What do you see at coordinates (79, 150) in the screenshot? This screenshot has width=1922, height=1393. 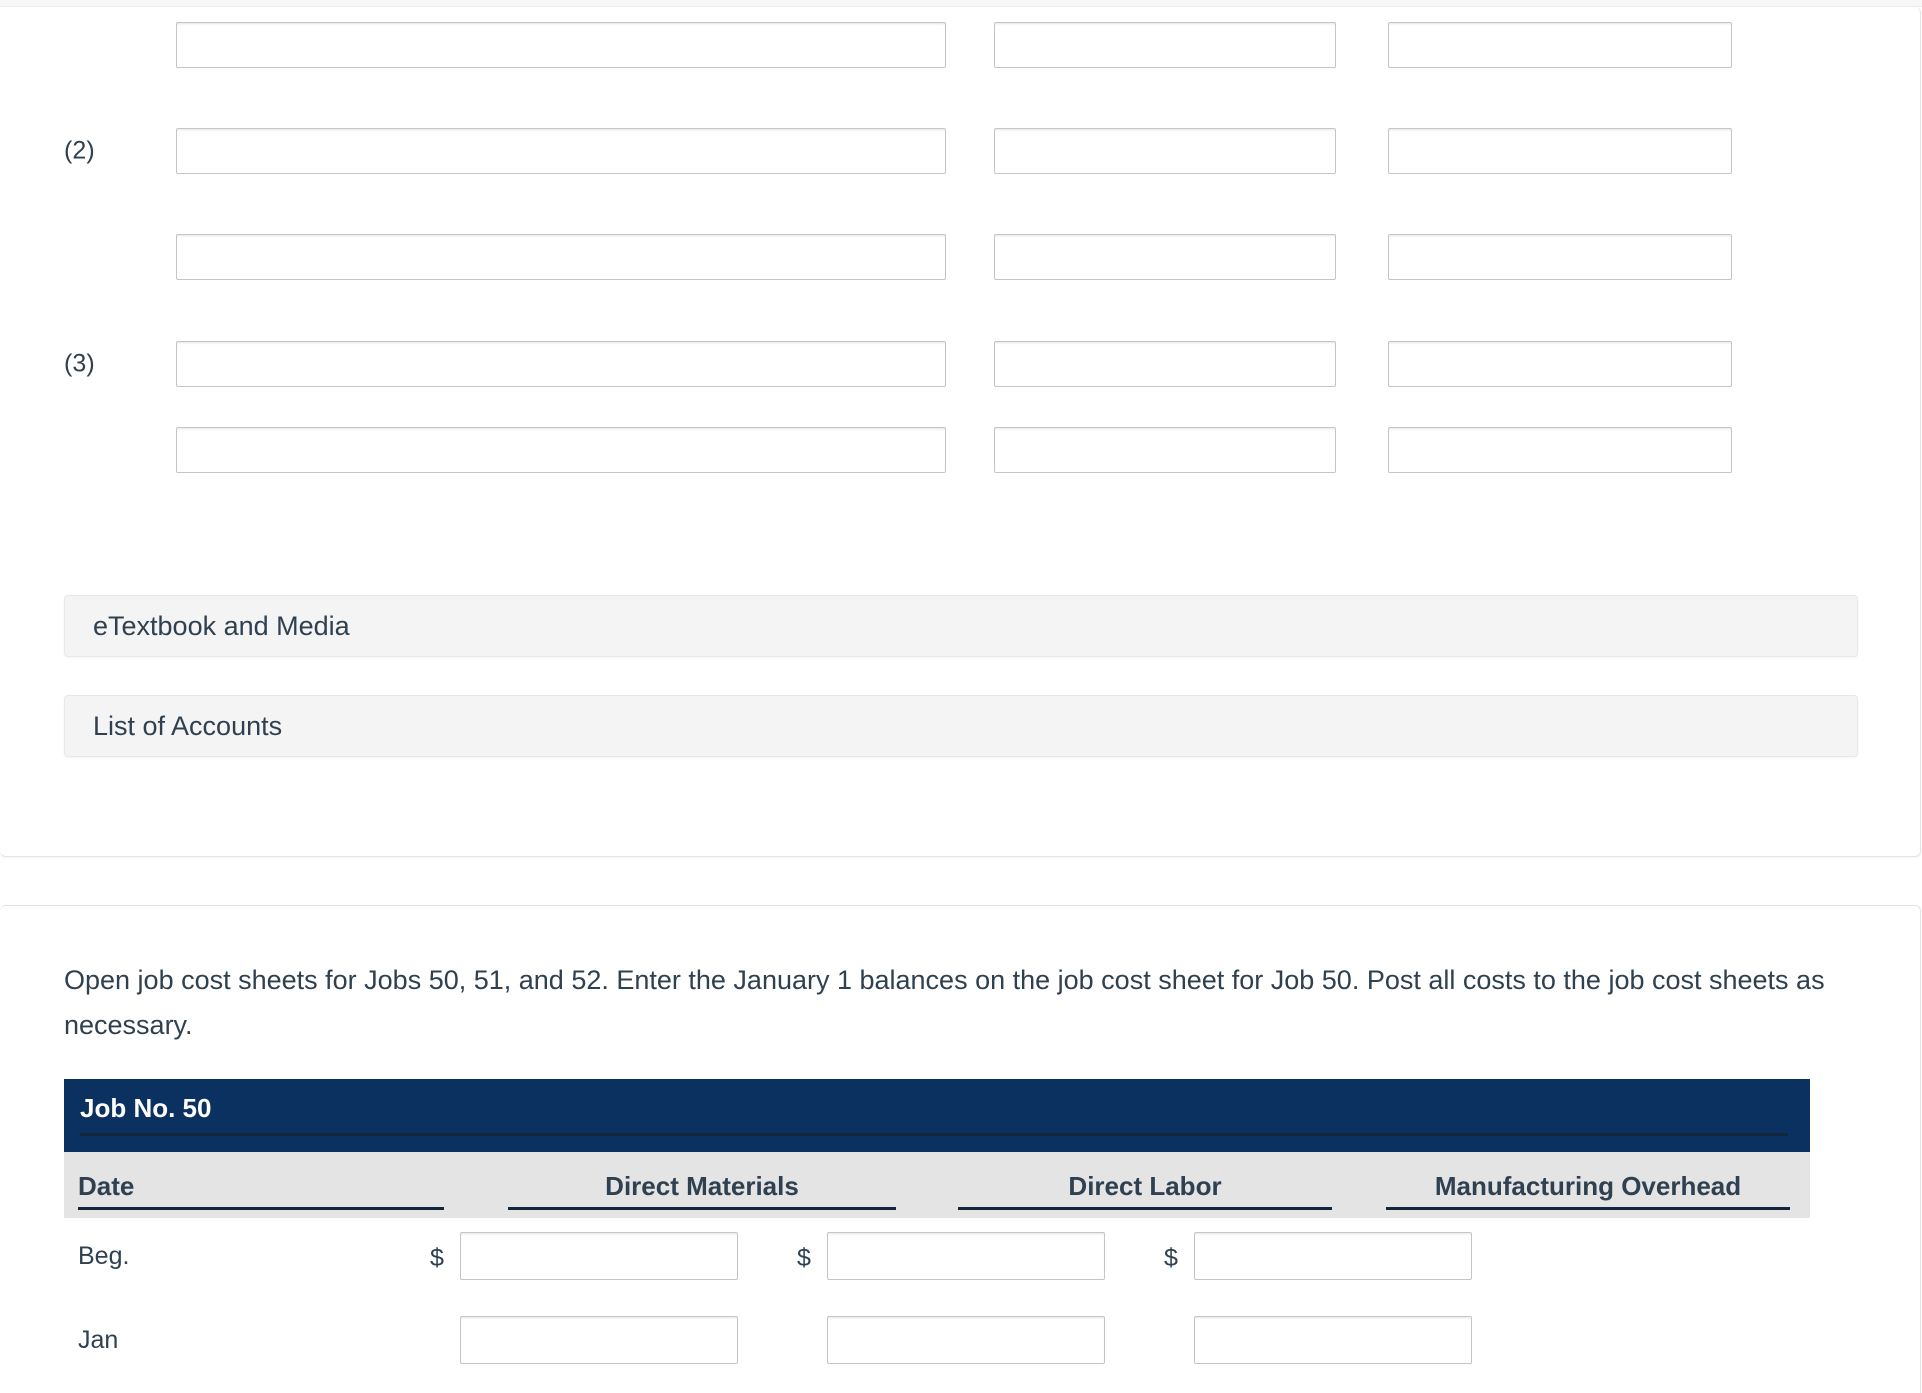 I see `journal-row-number: (2)` at bounding box center [79, 150].